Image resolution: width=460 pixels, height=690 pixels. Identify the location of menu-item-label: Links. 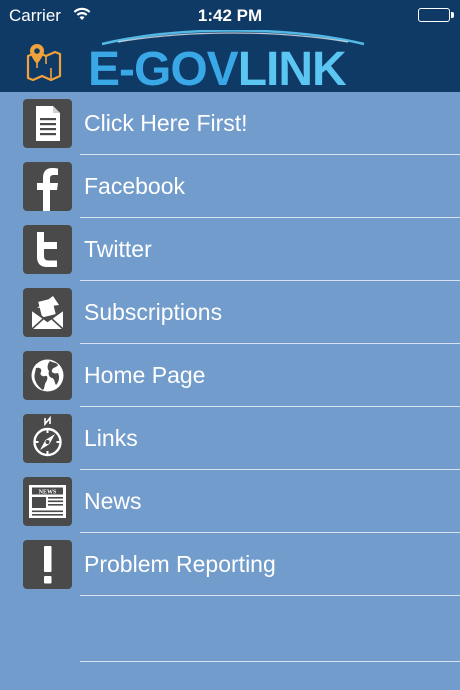
(111, 438).